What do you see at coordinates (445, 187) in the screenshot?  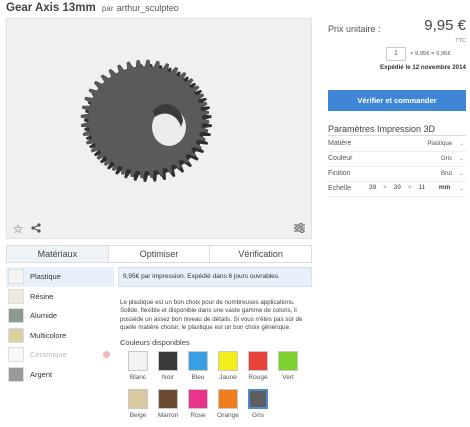 I see `unit-select: mm` at bounding box center [445, 187].